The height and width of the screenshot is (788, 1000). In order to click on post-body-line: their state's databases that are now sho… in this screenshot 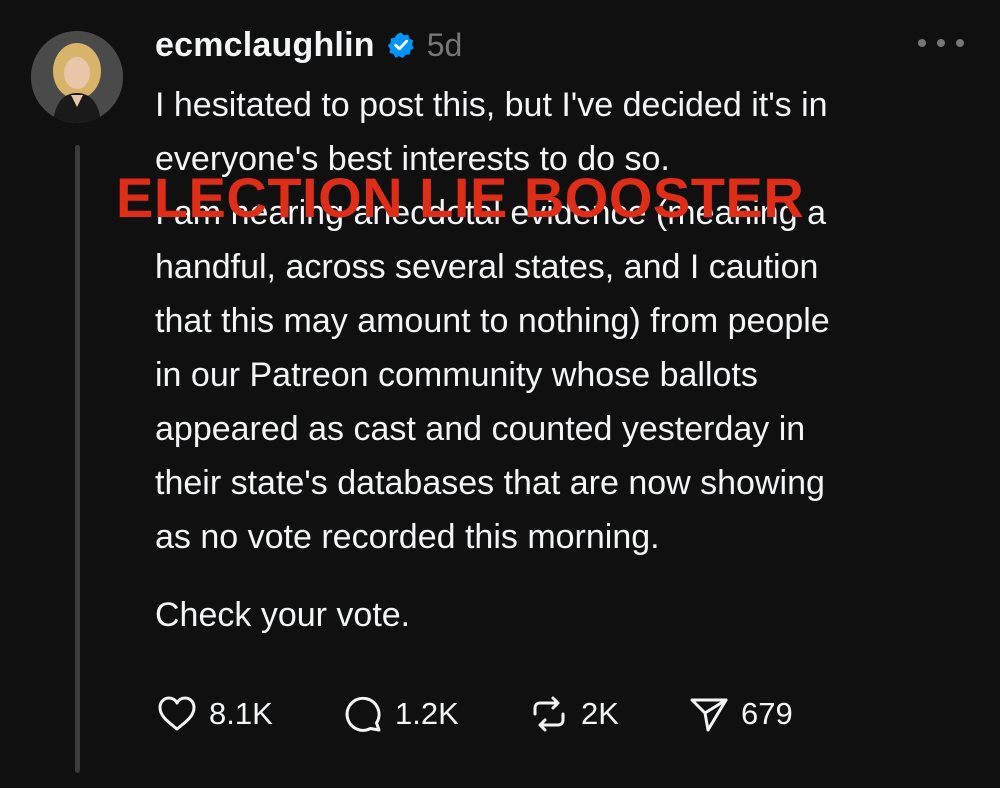, I will do `click(490, 483)`.